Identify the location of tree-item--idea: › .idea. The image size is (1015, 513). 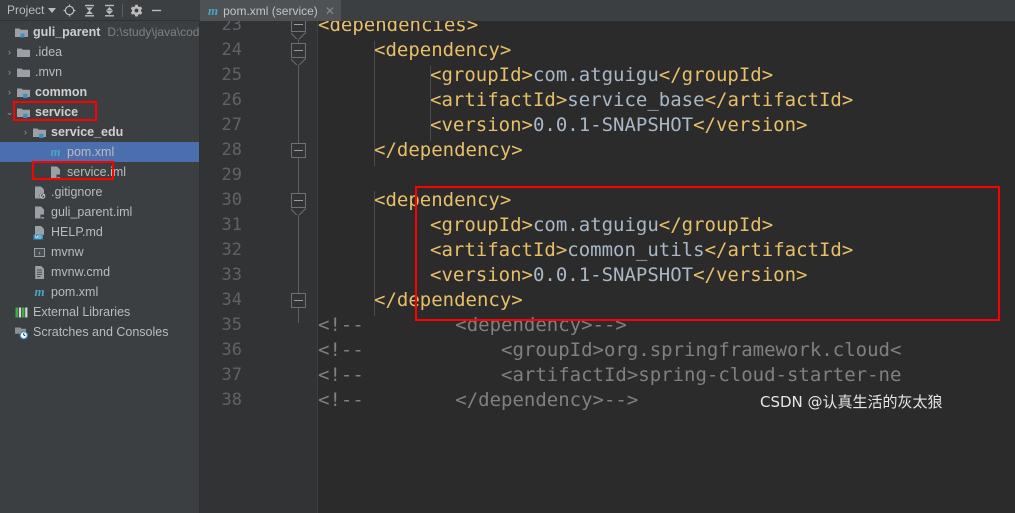
(99, 52).